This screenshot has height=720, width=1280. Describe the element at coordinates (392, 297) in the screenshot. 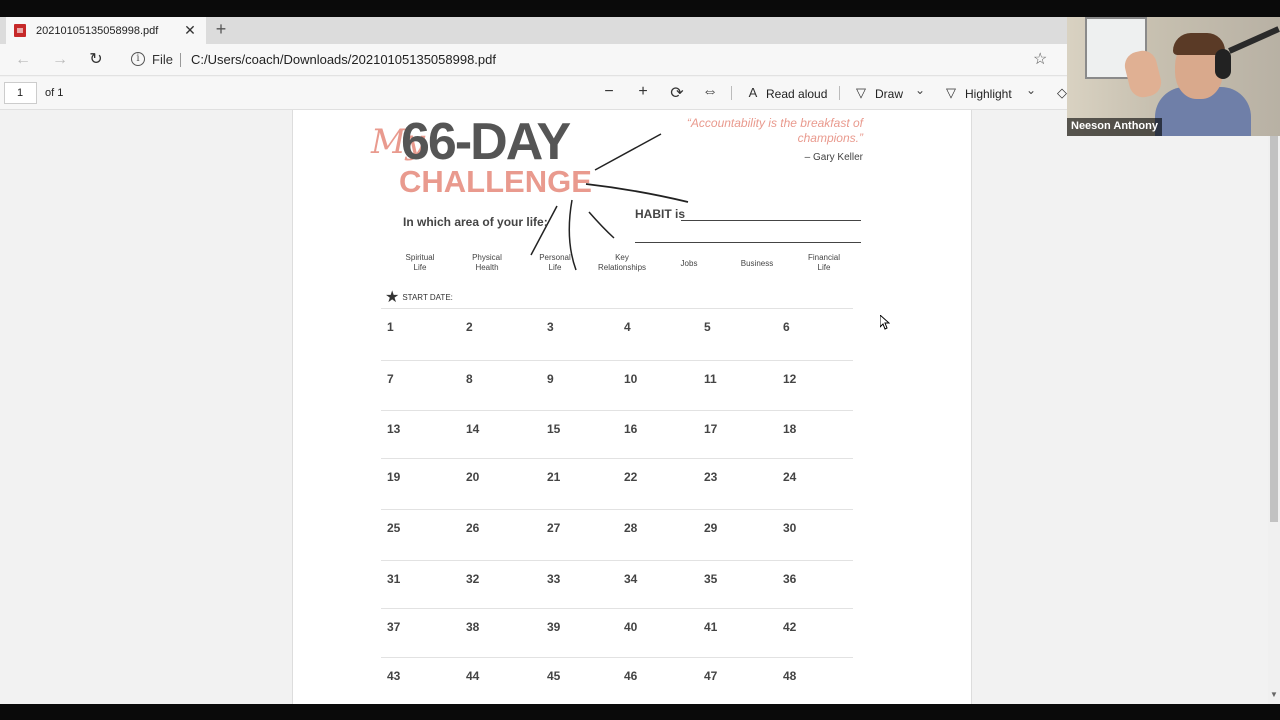

I see `star-icon: ★` at that location.